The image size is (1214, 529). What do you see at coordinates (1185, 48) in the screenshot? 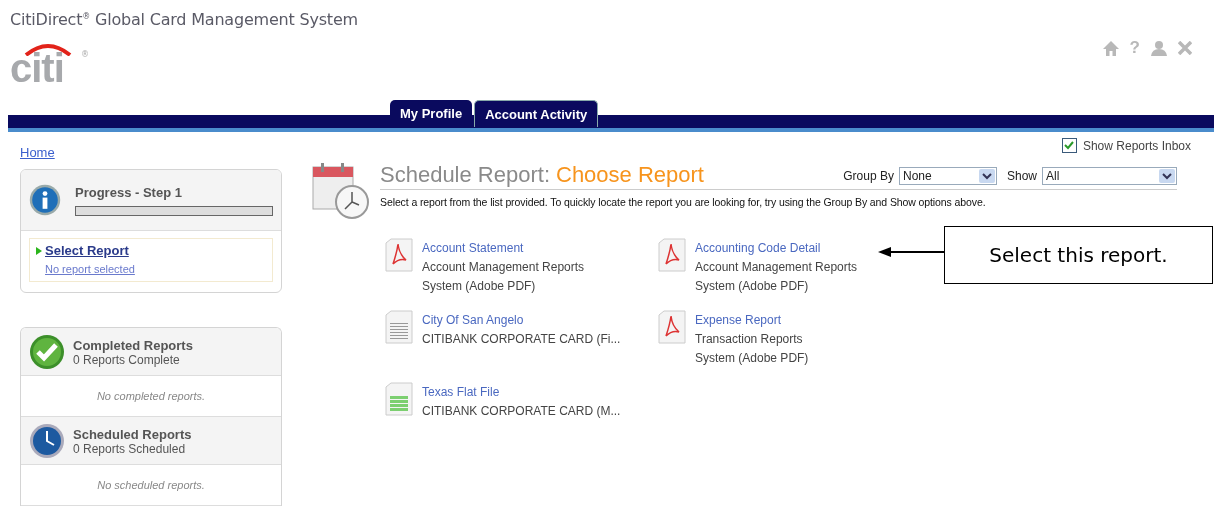
I see `close-icon` at bounding box center [1185, 48].